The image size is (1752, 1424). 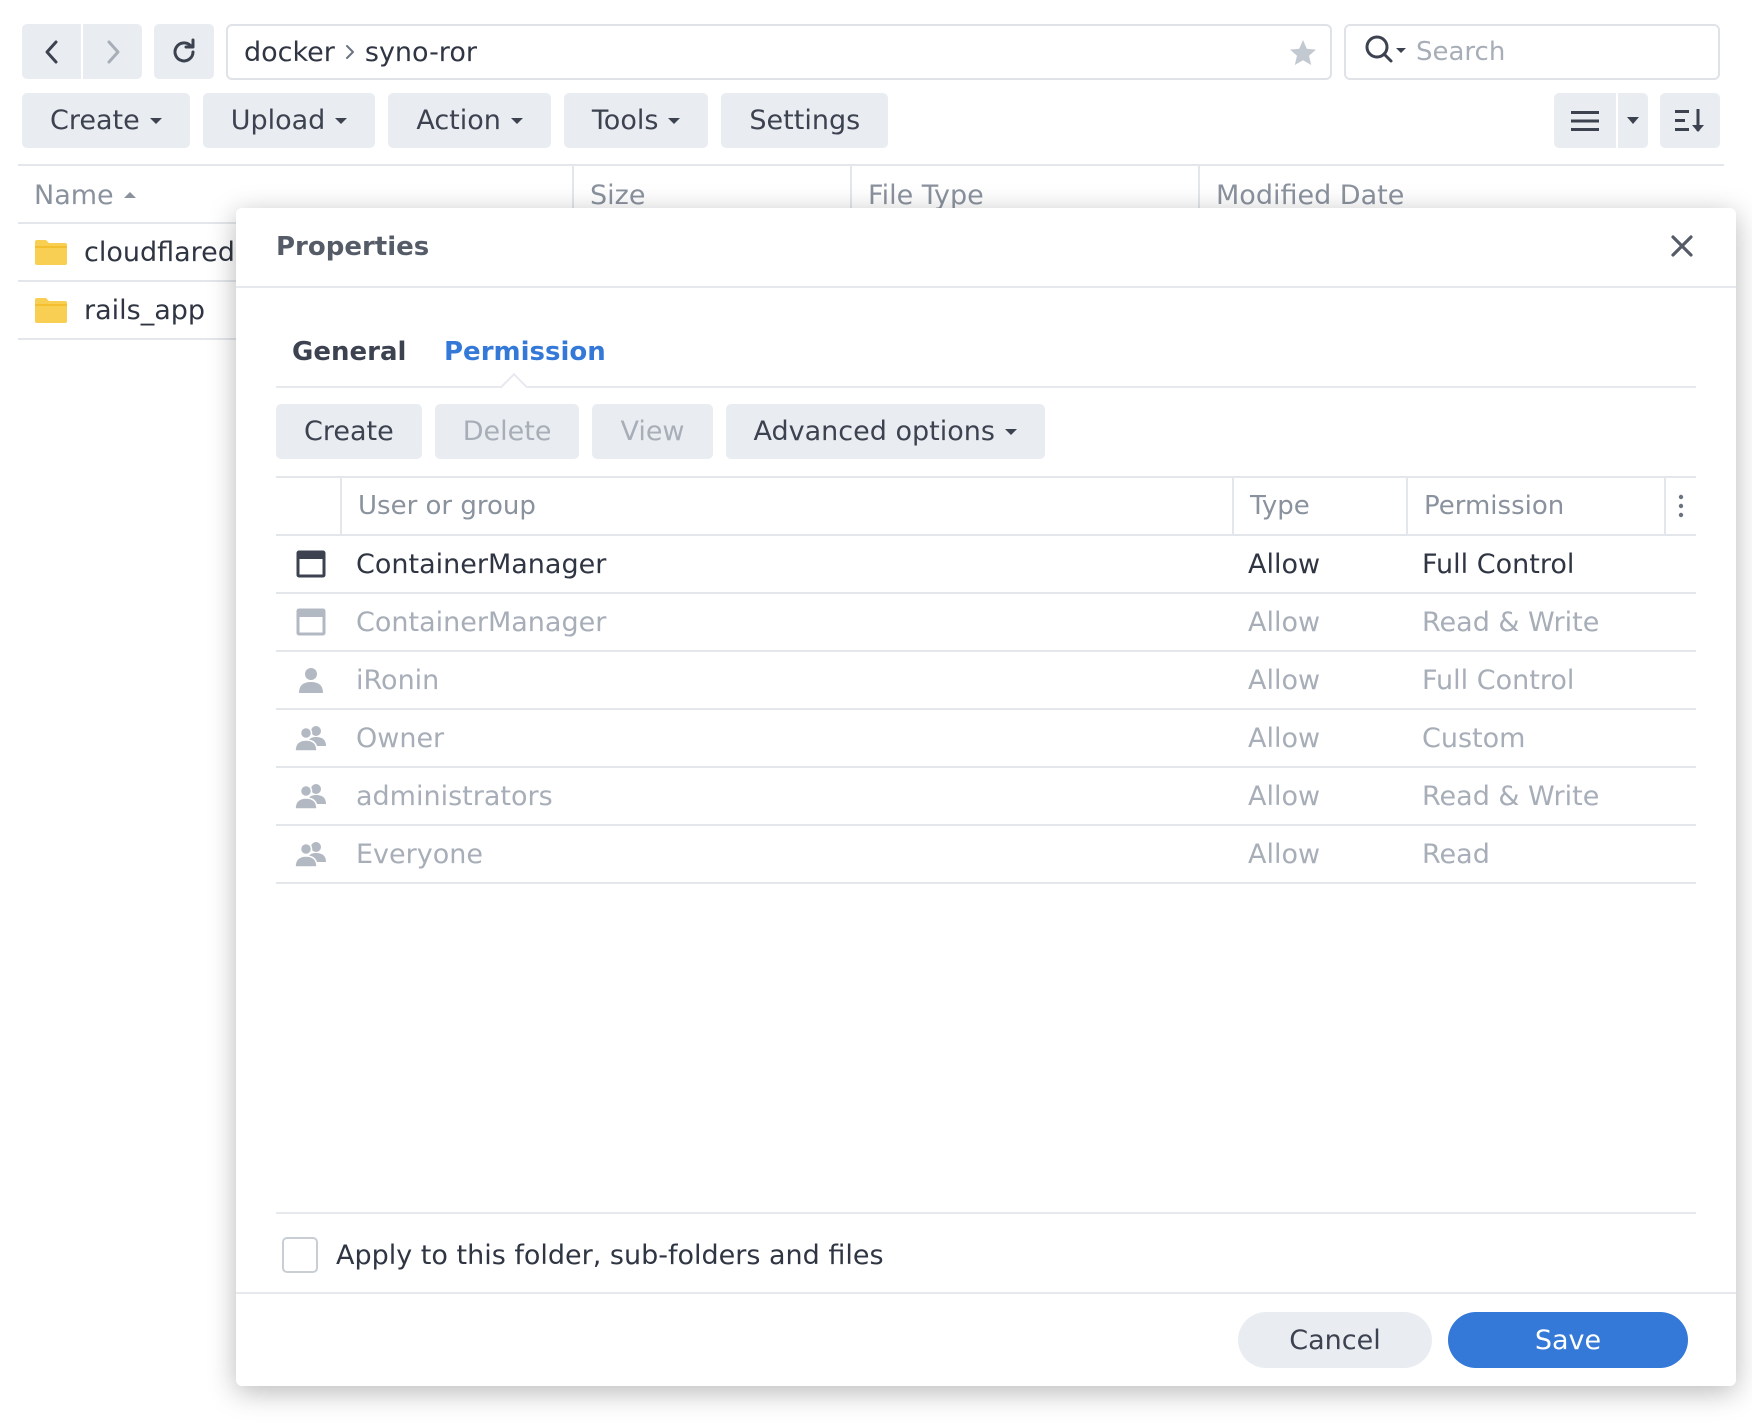 I want to click on breadcrumb-item-current: syno-ror, so click(x=421, y=52).